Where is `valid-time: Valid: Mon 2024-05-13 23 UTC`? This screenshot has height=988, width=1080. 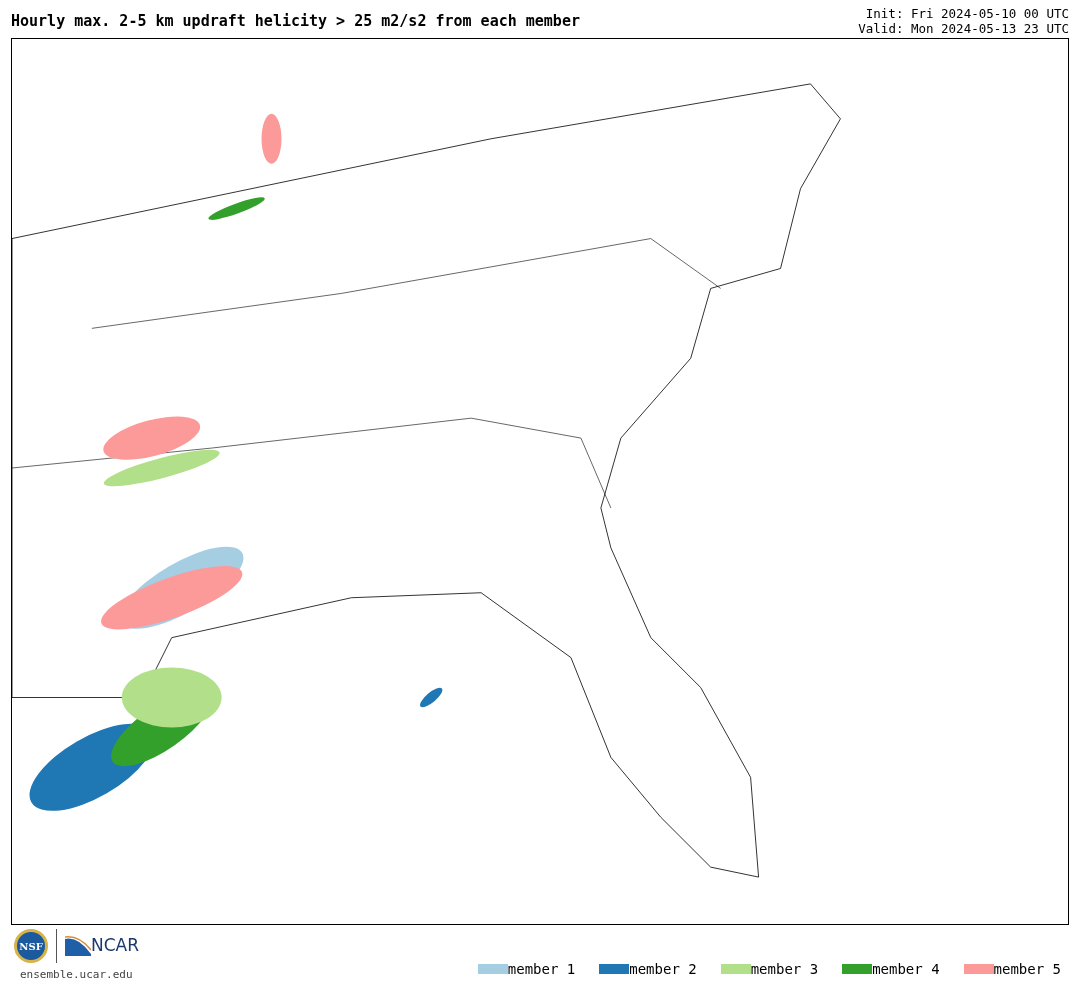
valid-time: Valid: Mon 2024-05-13 23 UTC is located at coordinates (963, 28).